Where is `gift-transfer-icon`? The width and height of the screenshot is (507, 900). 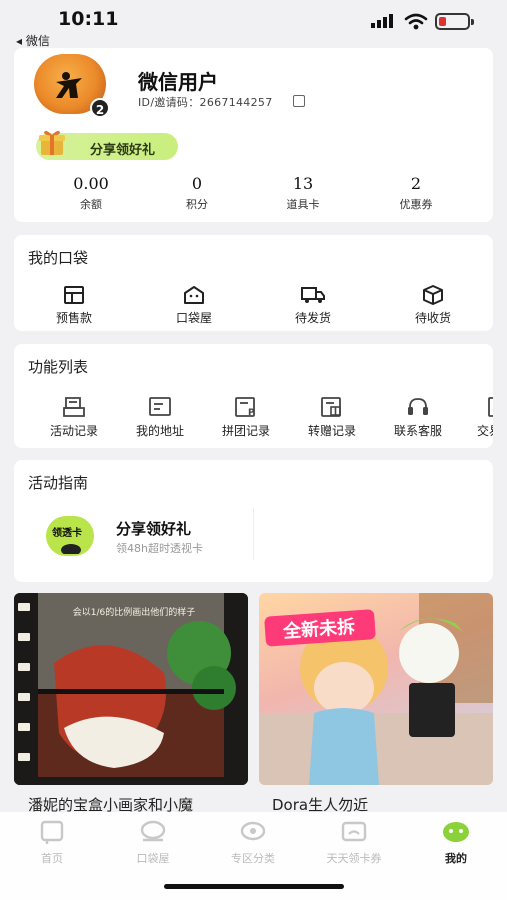
gift-transfer-icon is located at coordinates (331, 407).